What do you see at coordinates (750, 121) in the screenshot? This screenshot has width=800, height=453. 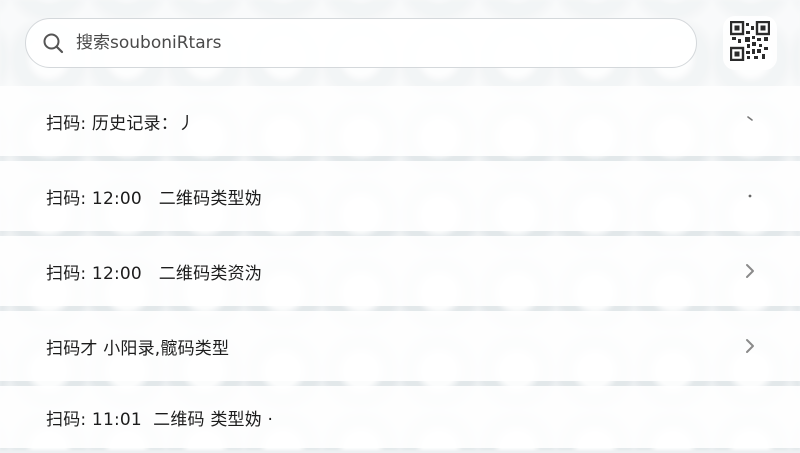 I see `tick-mark-icon` at bounding box center [750, 121].